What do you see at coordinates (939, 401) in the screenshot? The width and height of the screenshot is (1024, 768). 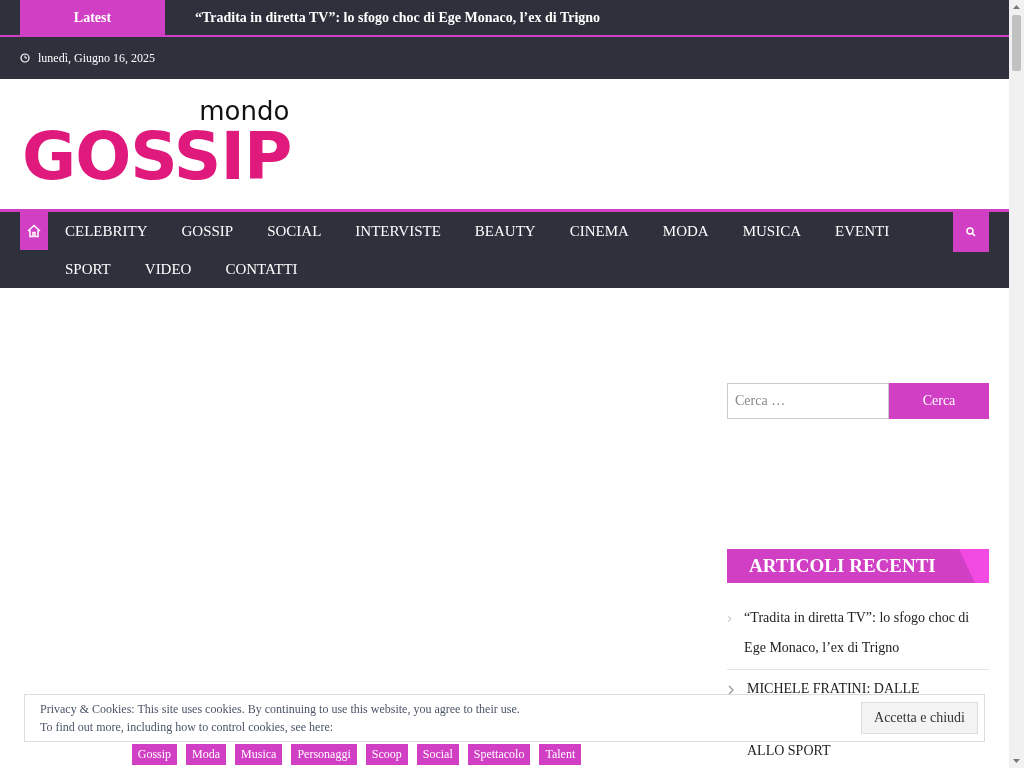 I see `search-submit-button: Cerca` at bounding box center [939, 401].